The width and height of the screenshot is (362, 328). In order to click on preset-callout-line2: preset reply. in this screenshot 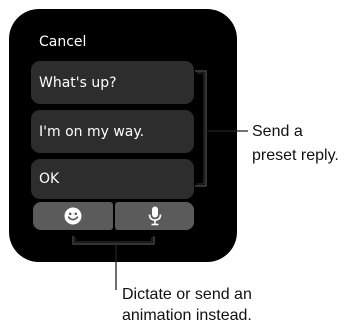, I will do `click(295, 155)`.